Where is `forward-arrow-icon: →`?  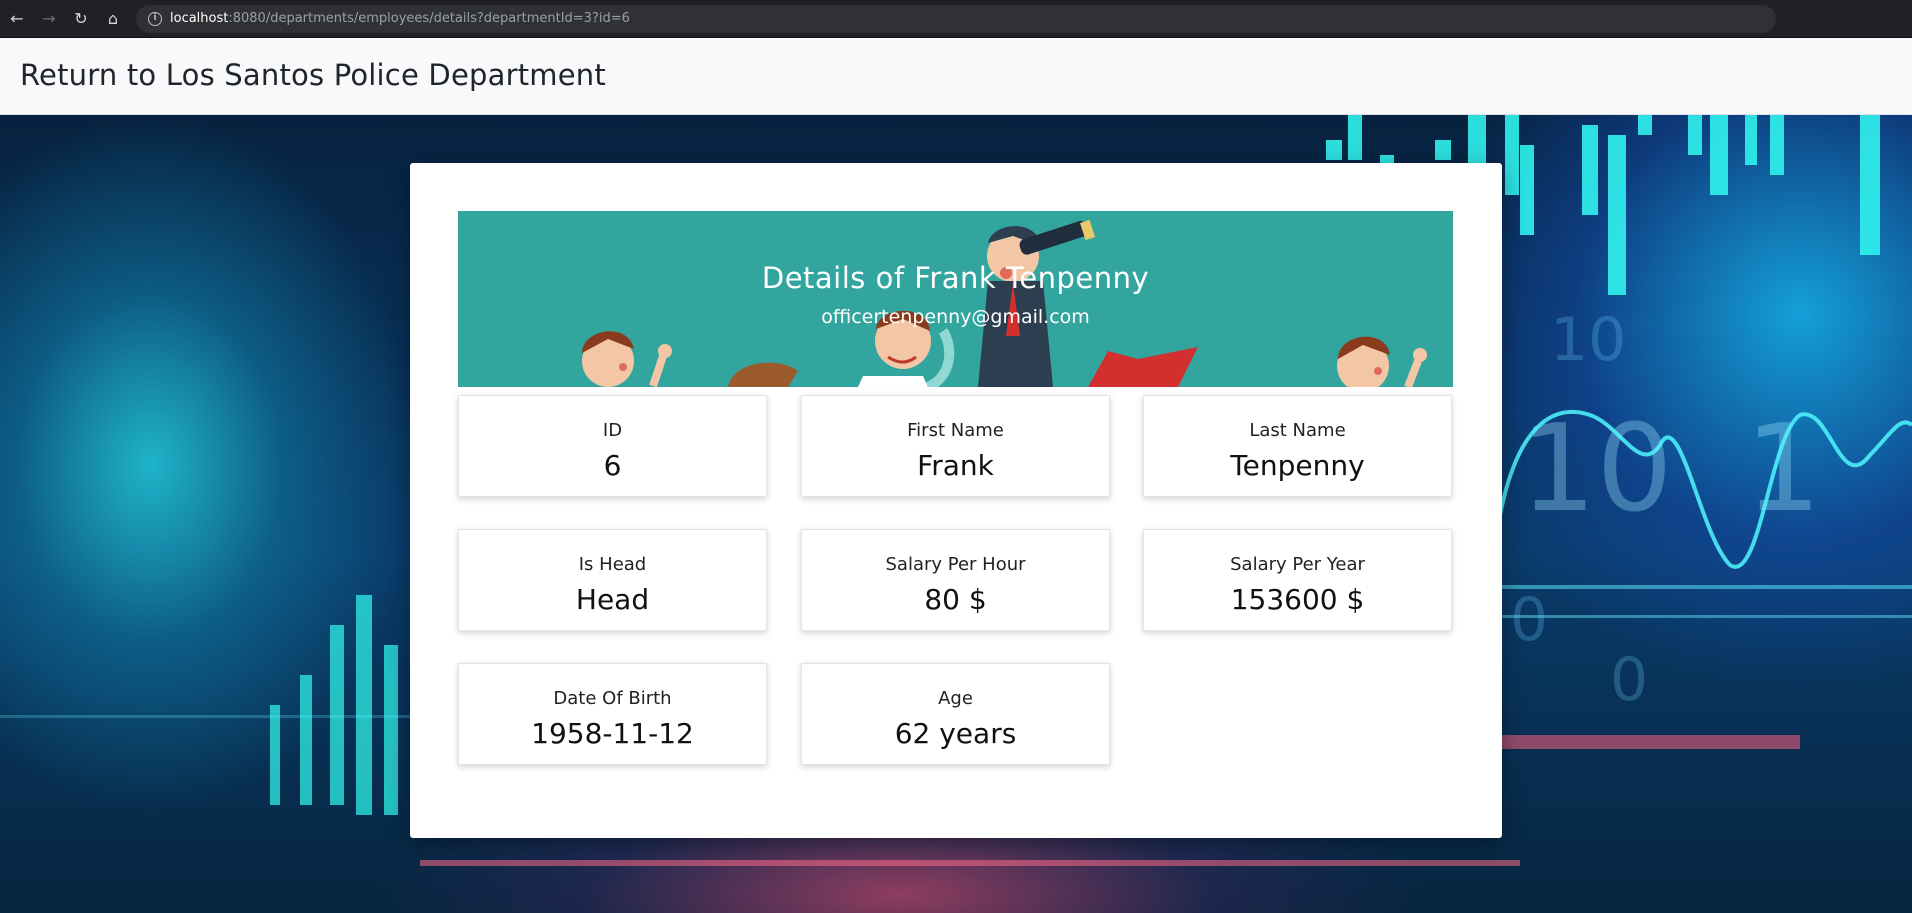
forward-arrow-icon: → is located at coordinates (49, 19).